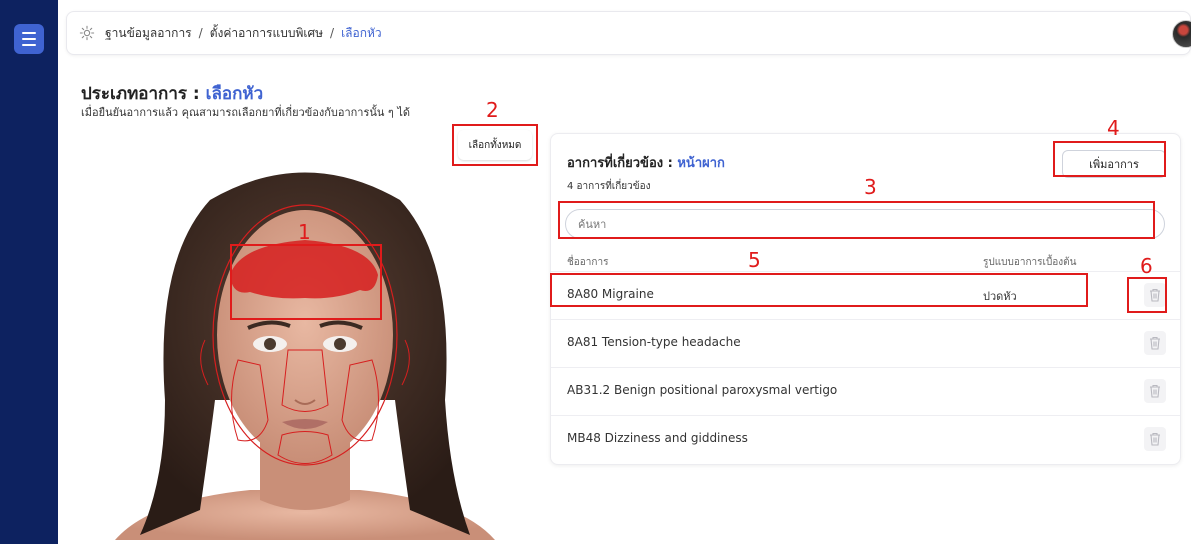 The image size is (1191, 544). What do you see at coordinates (870, 187) in the screenshot?
I see `annotation-number-3: 3` at bounding box center [870, 187].